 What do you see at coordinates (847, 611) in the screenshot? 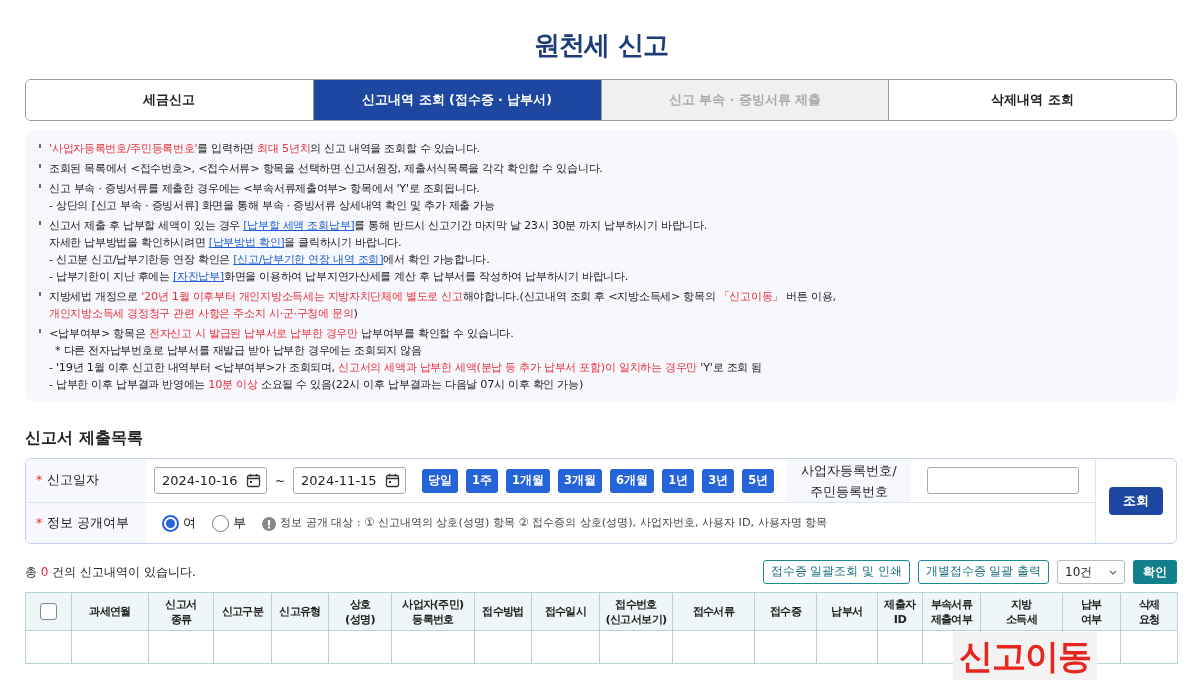
I see `column-header: 납부서` at bounding box center [847, 611].